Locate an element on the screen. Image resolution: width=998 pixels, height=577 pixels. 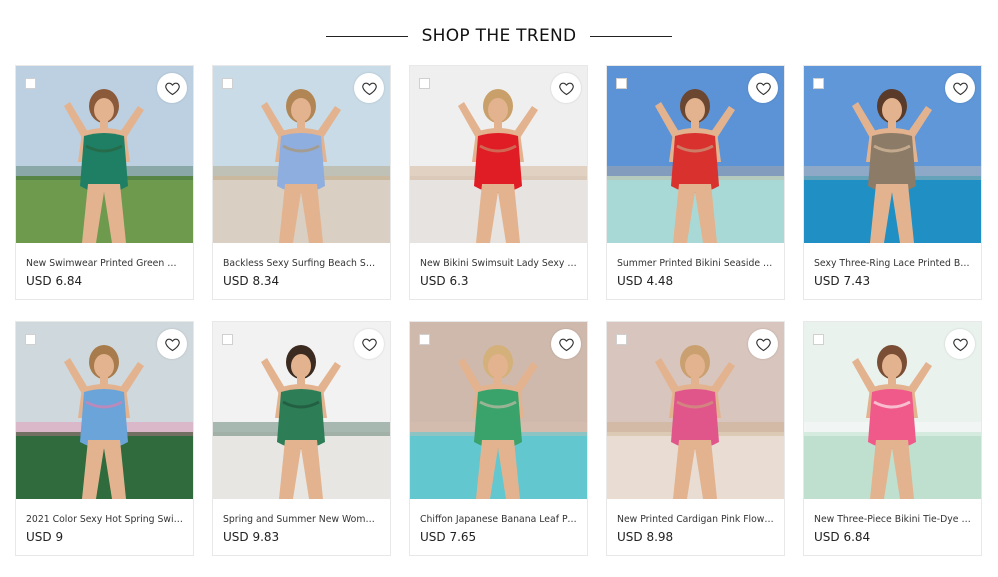
section-title: SHOP THE TREND is located at coordinates (499, 36).